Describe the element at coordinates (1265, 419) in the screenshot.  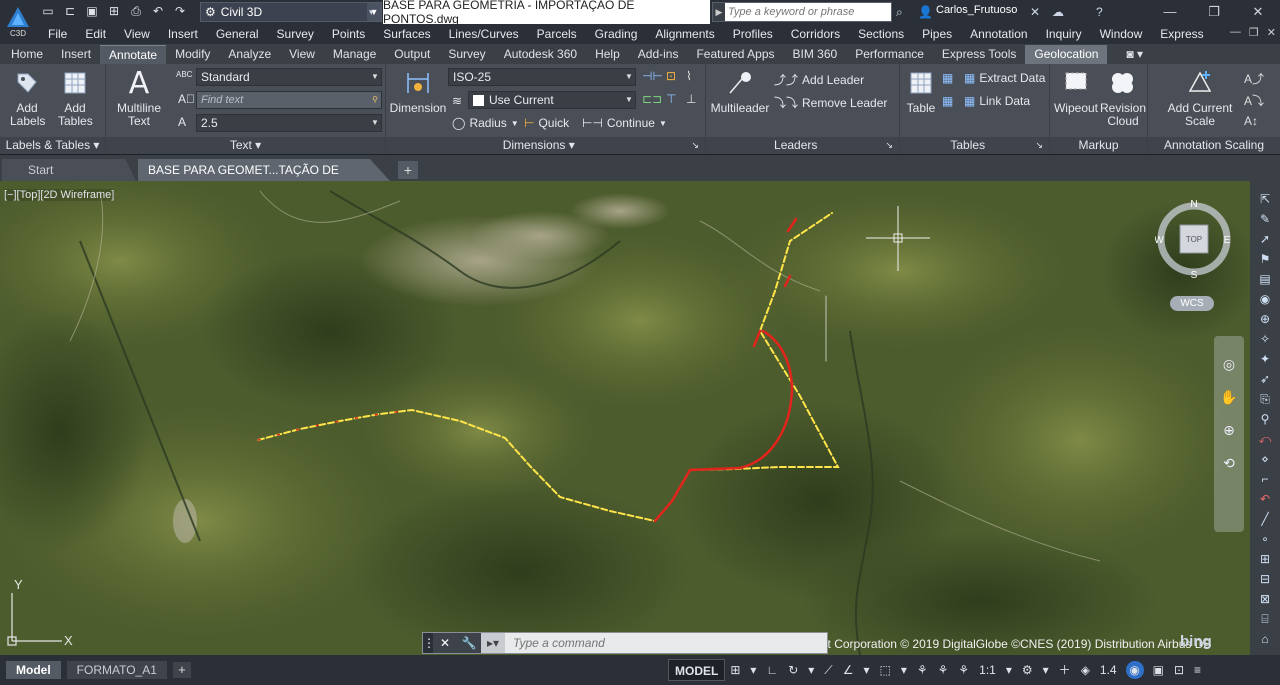
I see `tool-pin-icon: ⚲` at that location.